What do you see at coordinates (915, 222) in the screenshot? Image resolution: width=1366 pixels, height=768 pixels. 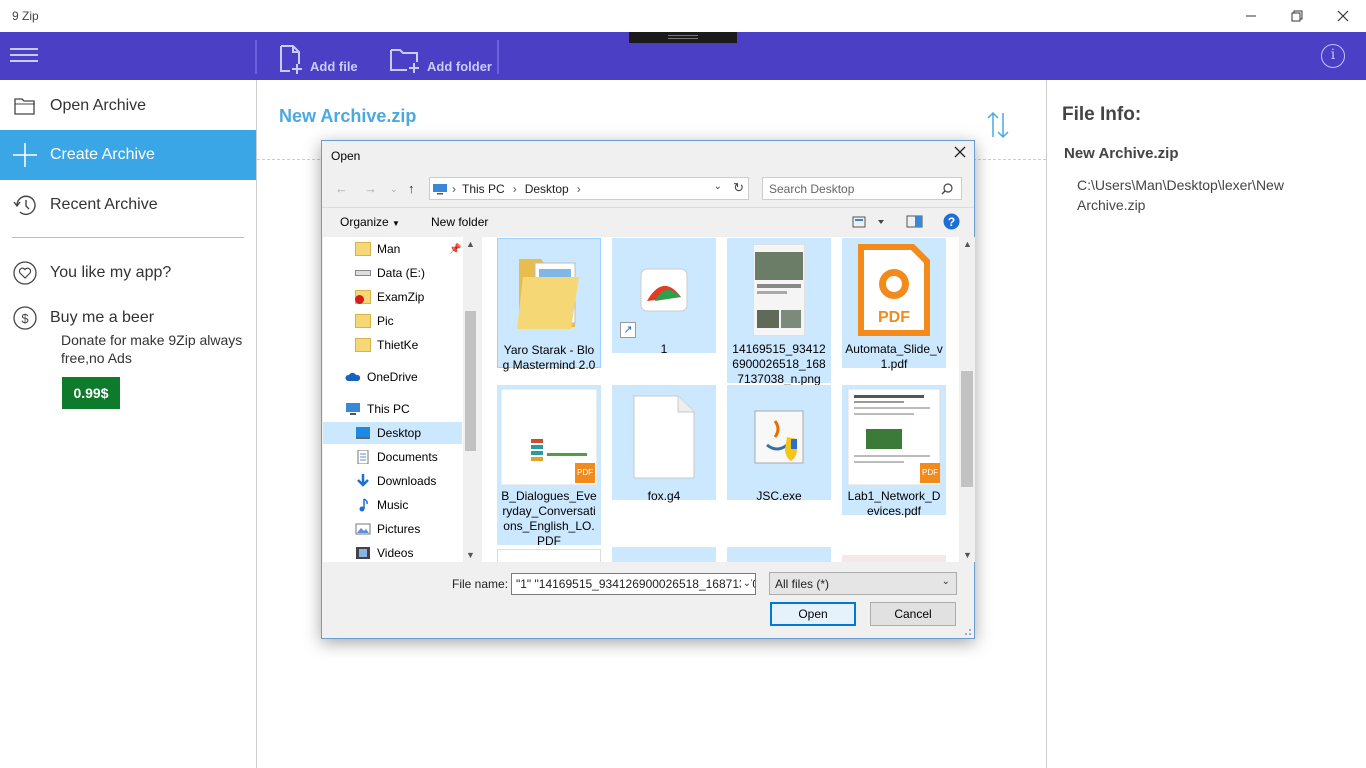 I see `preview-pane-icon` at bounding box center [915, 222].